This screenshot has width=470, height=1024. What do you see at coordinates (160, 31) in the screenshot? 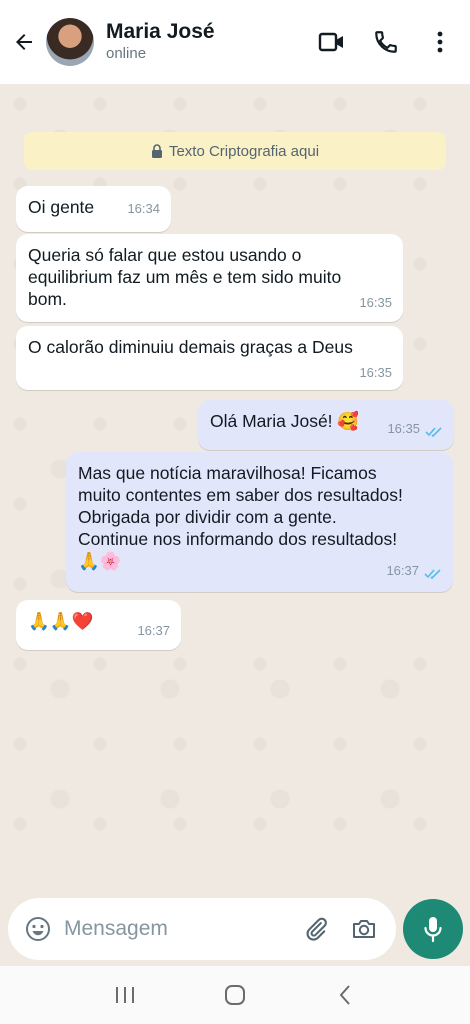
I see `contact-name: Maria José` at bounding box center [160, 31].